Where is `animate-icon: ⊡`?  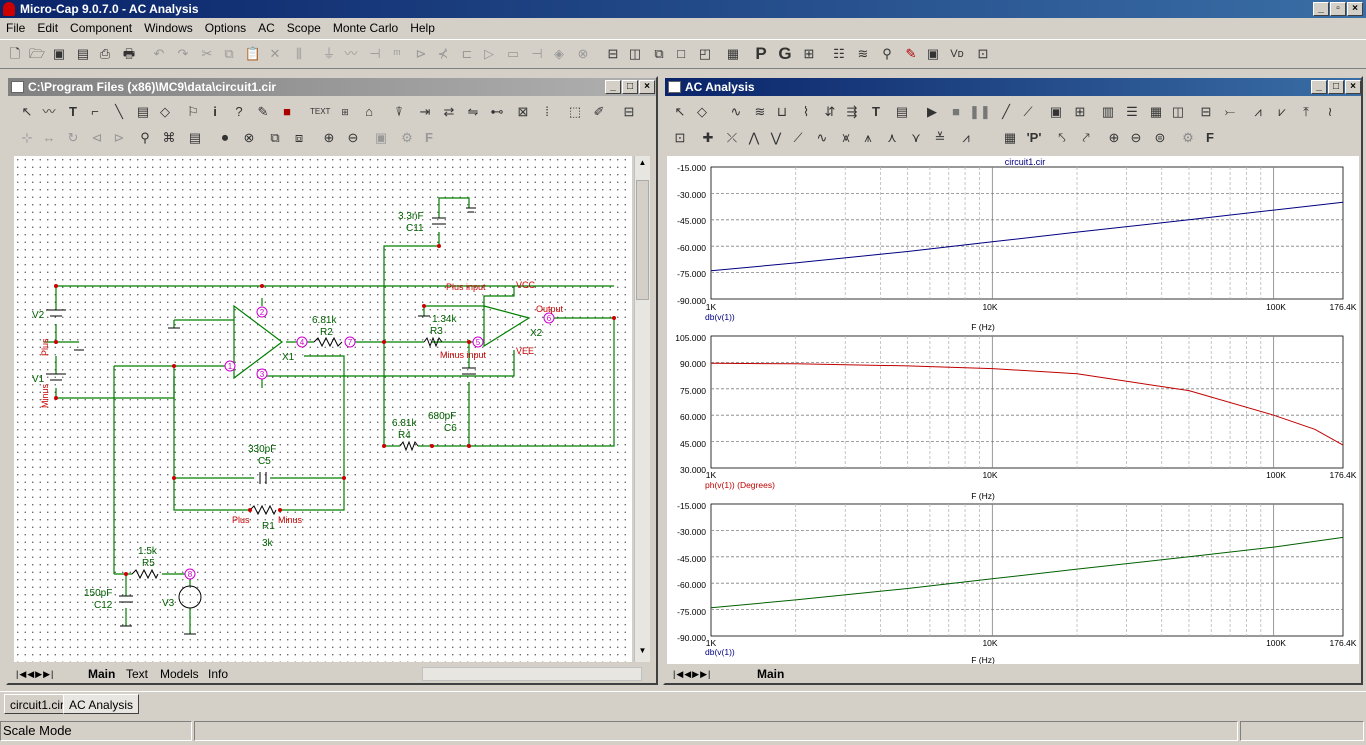 animate-icon: ⊡ is located at coordinates (680, 138).